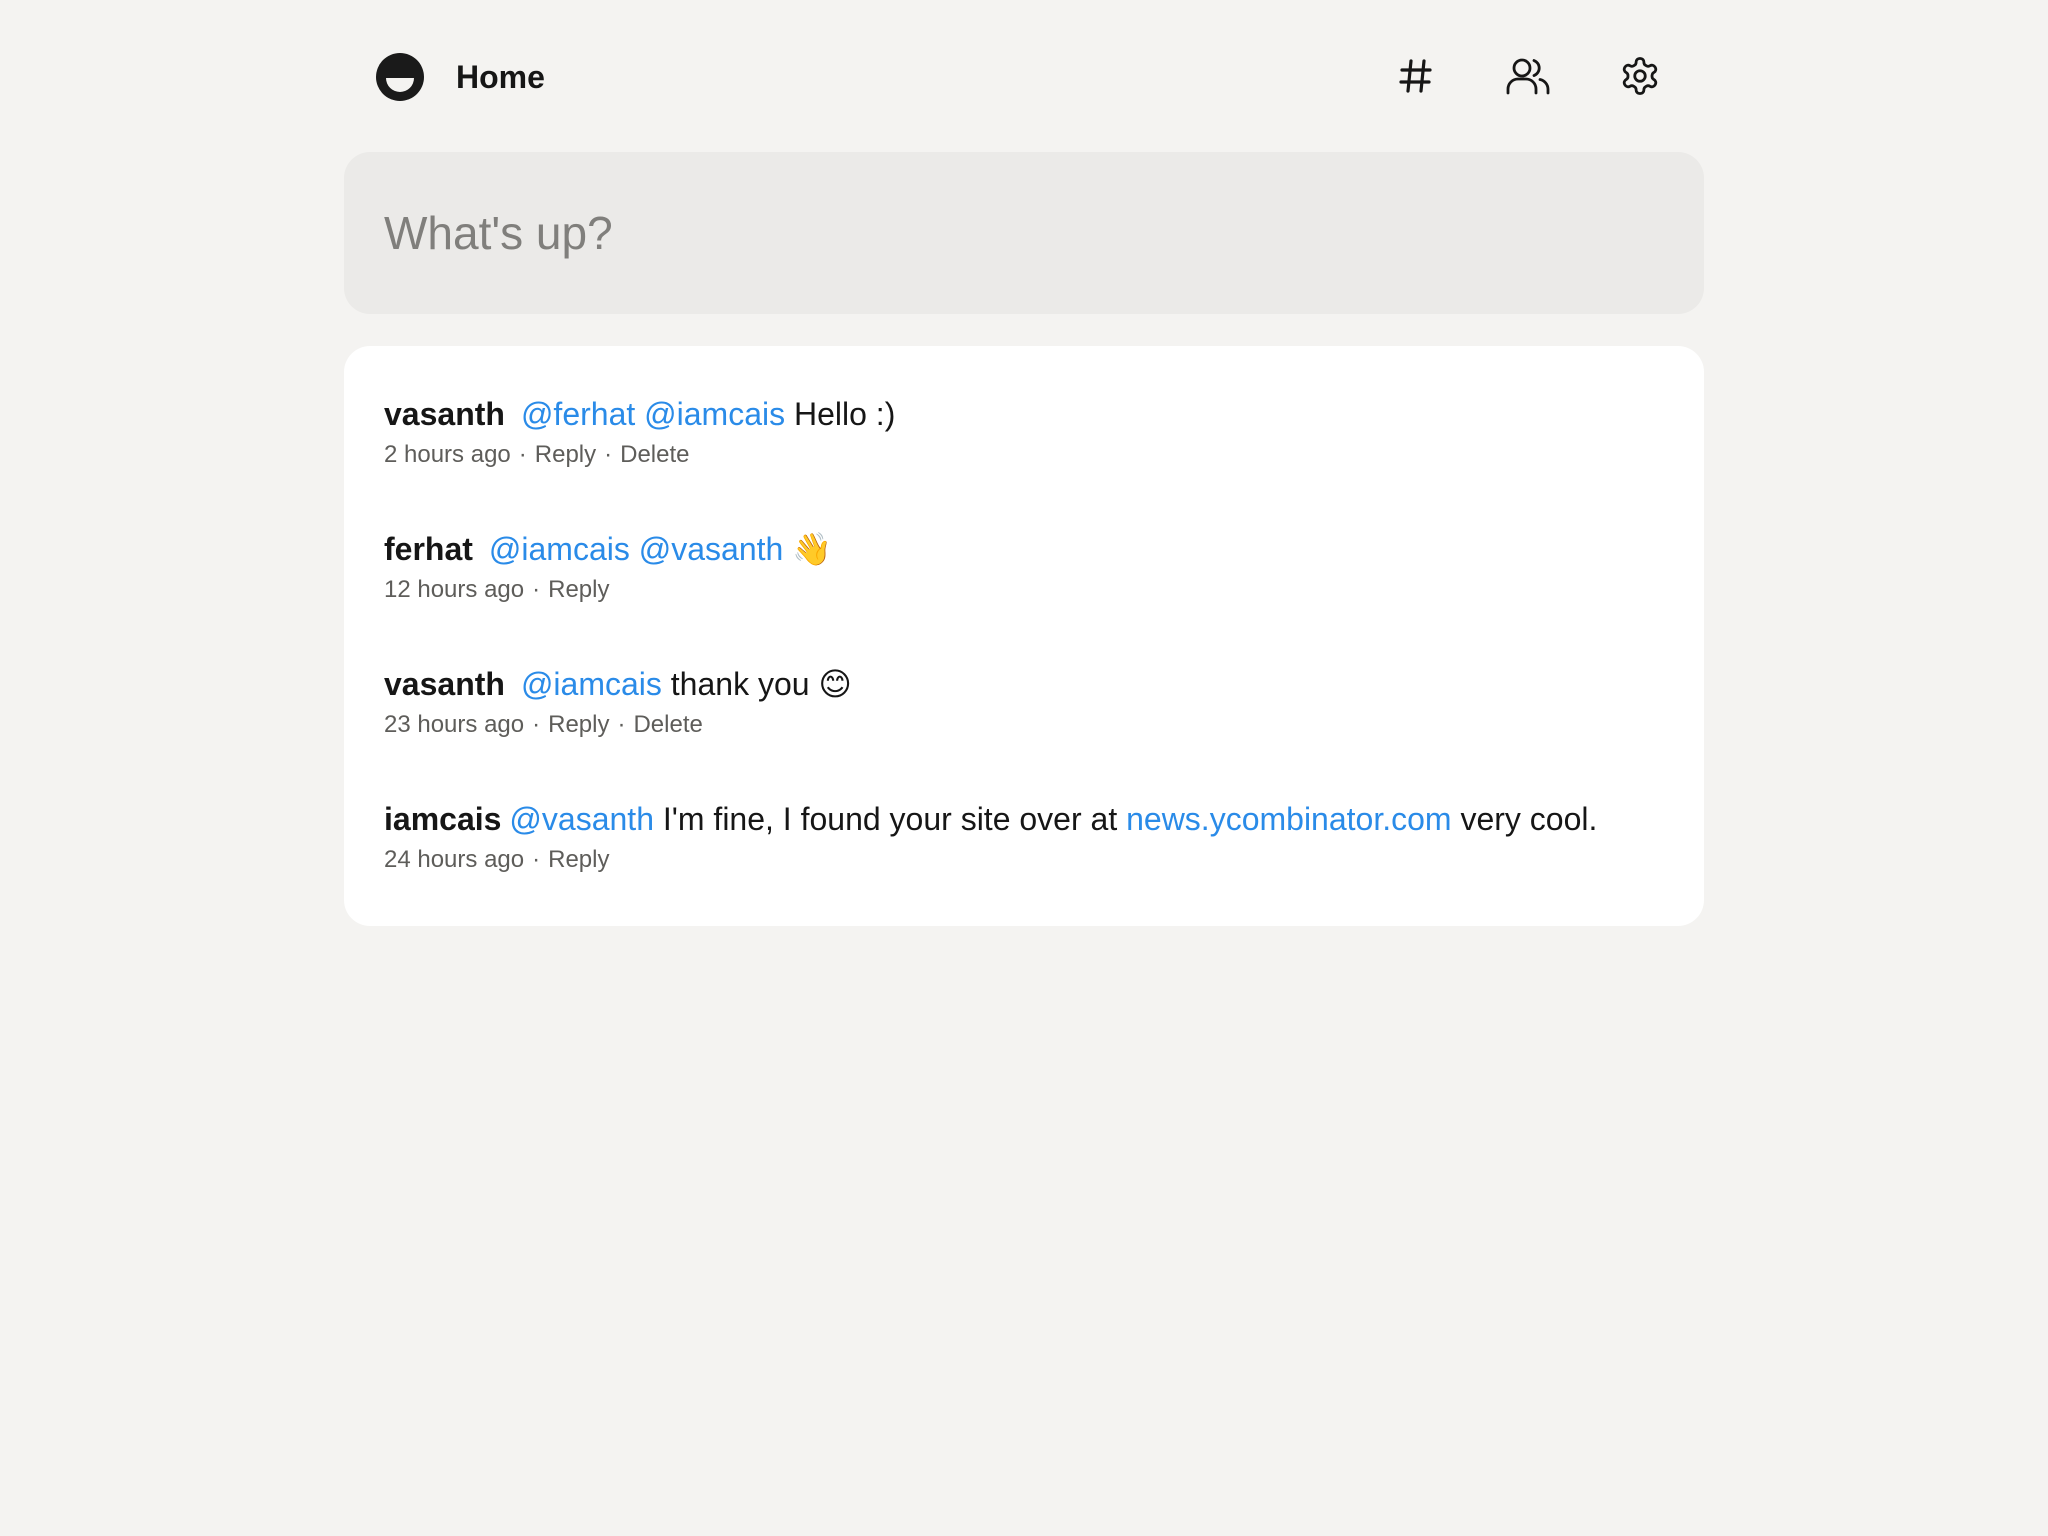 The width and height of the screenshot is (2048, 1536). I want to click on post-input, so click(1024, 233).